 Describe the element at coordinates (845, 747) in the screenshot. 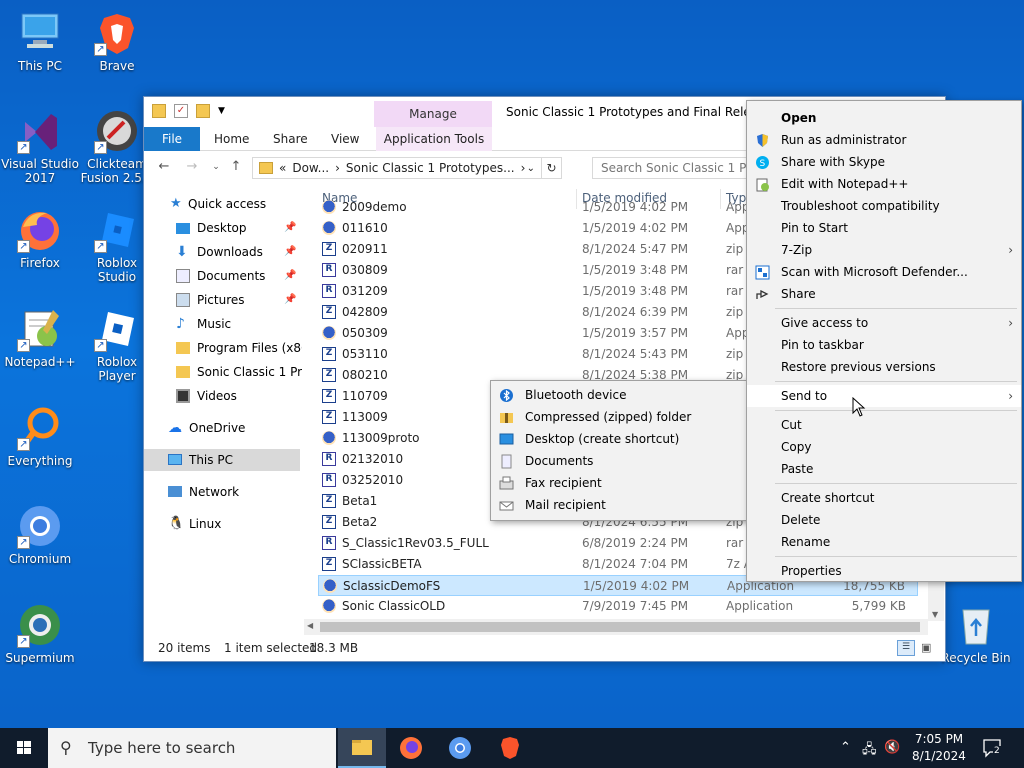

I see `chevron-up-icon: ⌃` at that location.